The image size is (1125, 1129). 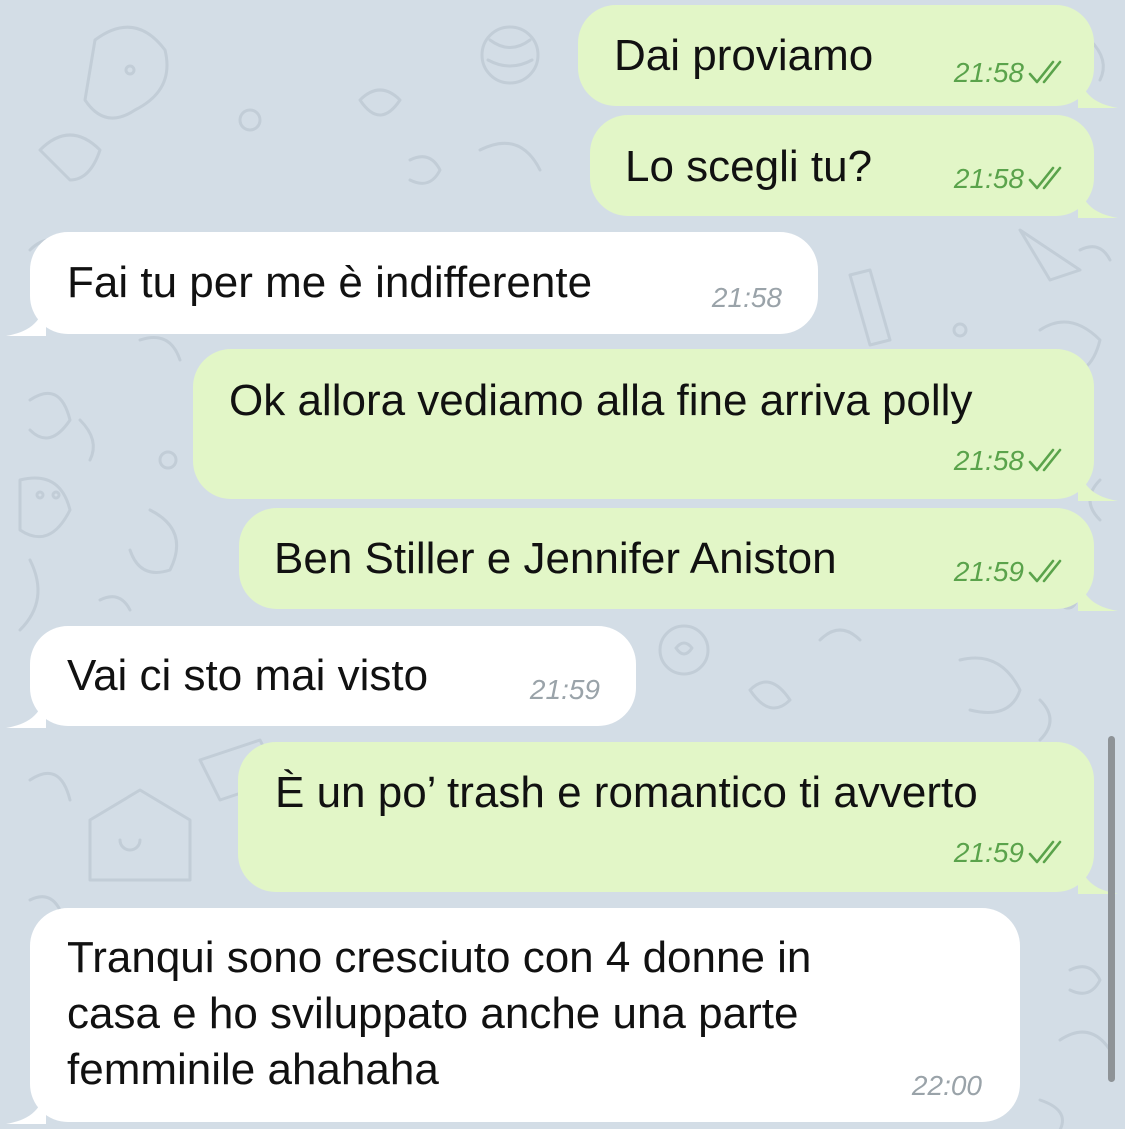 I want to click on incoming-message-bubble: Vai ci sto mai visto 21:59, so click(x=321, y=677).